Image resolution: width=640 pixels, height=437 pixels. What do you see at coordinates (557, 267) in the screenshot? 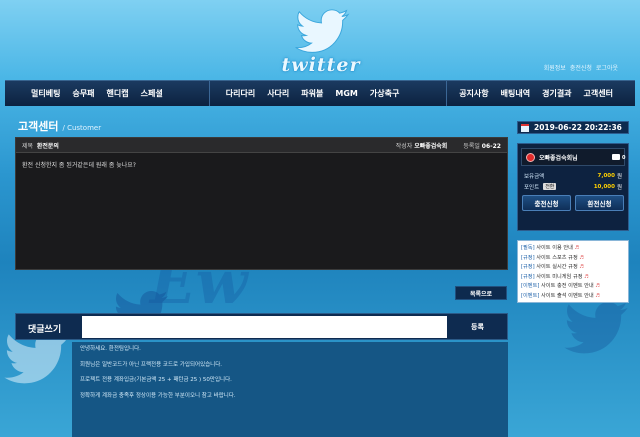
I see `notice-title: 사이트 실시간 규정` at bounding box center [557, 267].